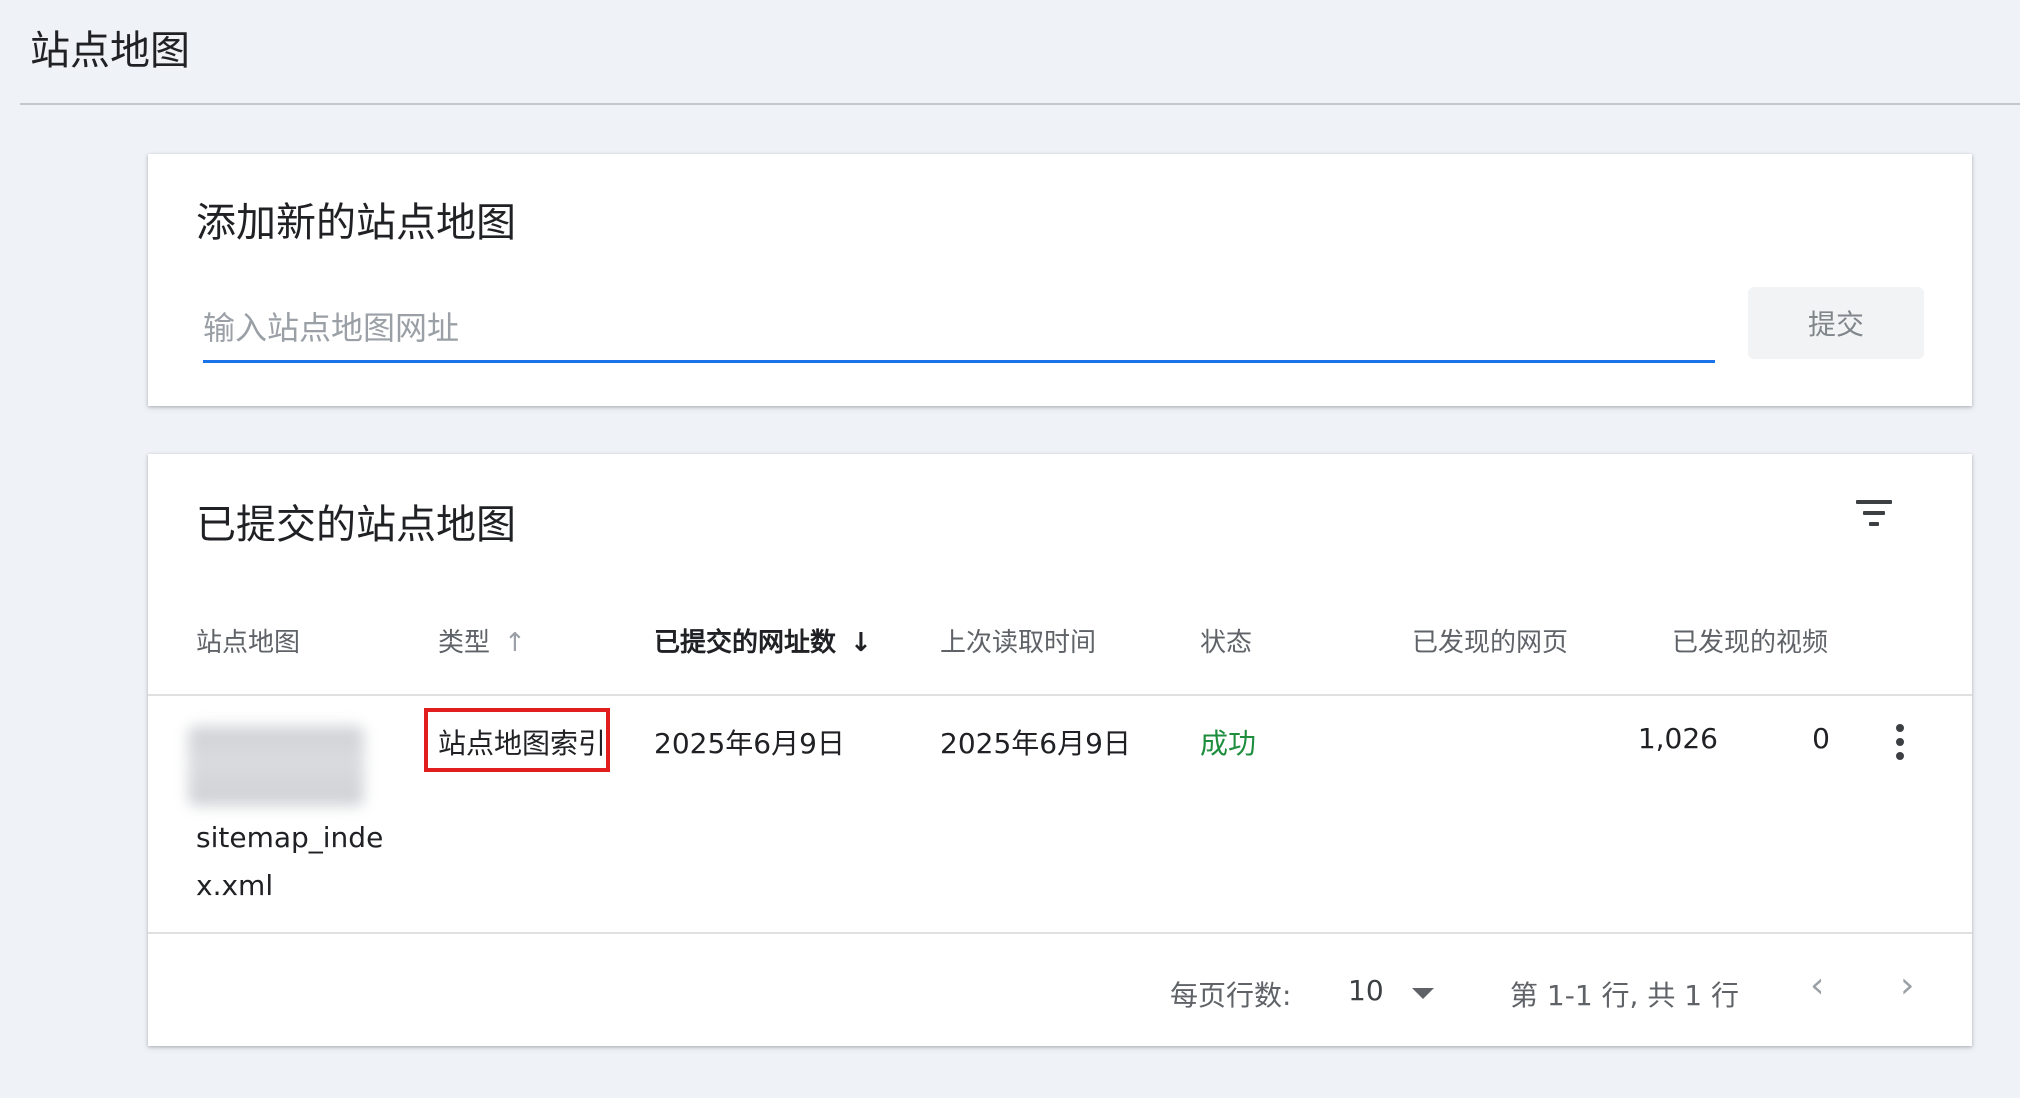  What do you see at coordinates (1020, 104) in the screenshot?
I see `title-divider` at bounding box center [1020, 104].